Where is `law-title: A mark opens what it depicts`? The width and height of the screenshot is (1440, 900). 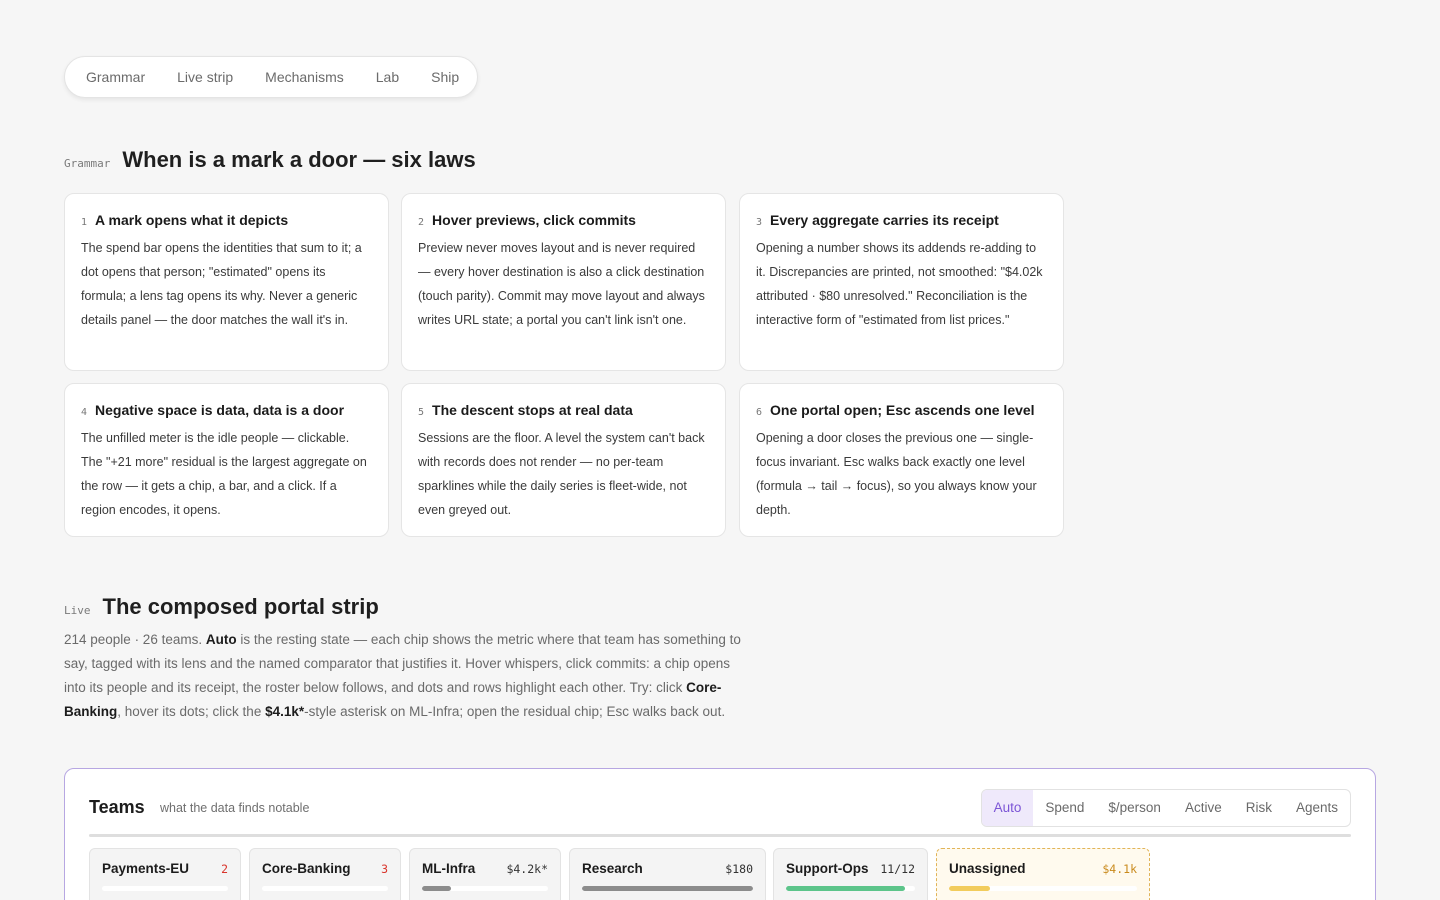 law-title: A mark opens what it depicts is located at coordinates (192, 220).